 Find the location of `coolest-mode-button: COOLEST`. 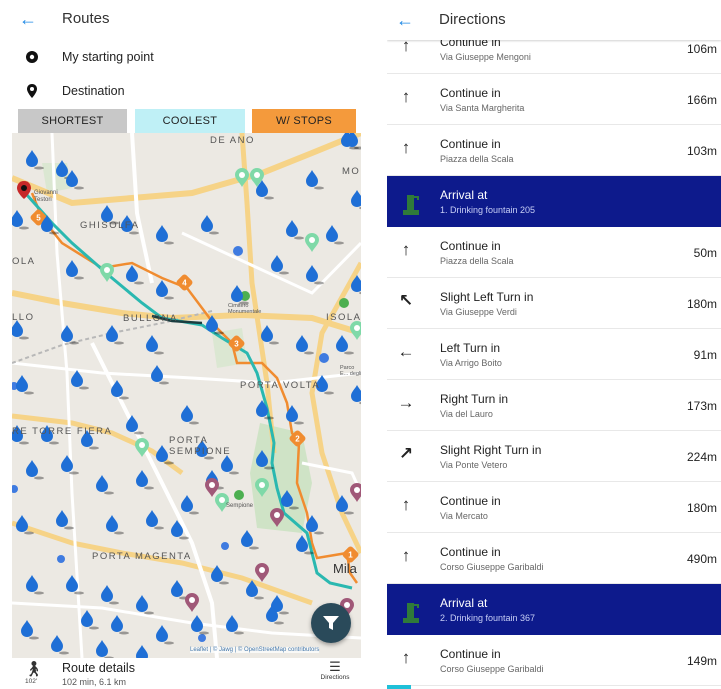

coolest-mode-button: COOLEST is located at coordinates (190, 121).